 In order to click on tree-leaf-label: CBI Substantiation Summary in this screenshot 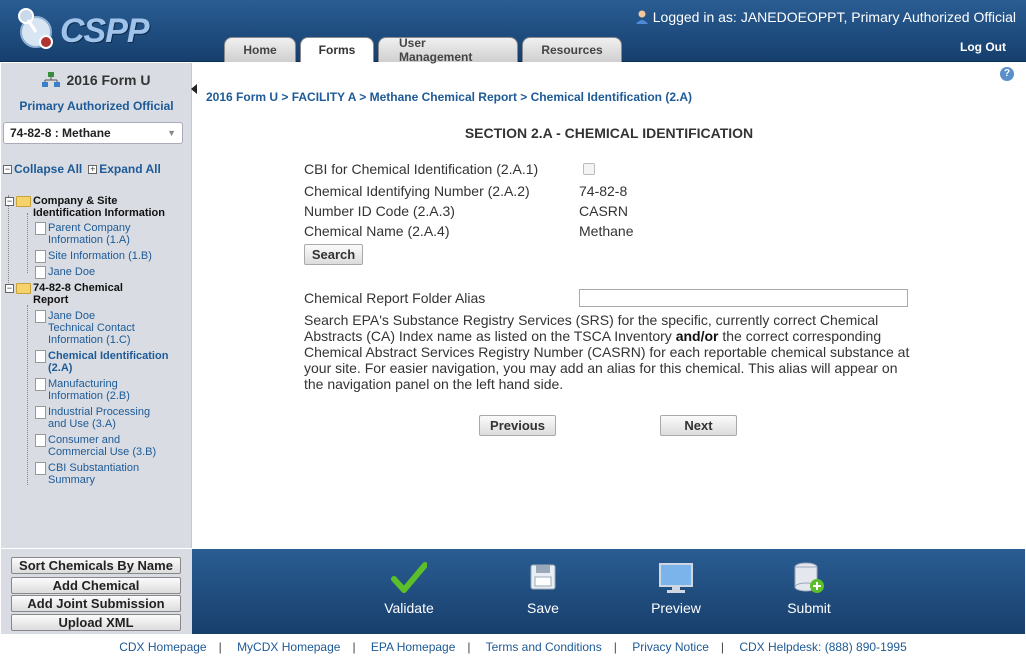, I will do `click(94, 474)`.